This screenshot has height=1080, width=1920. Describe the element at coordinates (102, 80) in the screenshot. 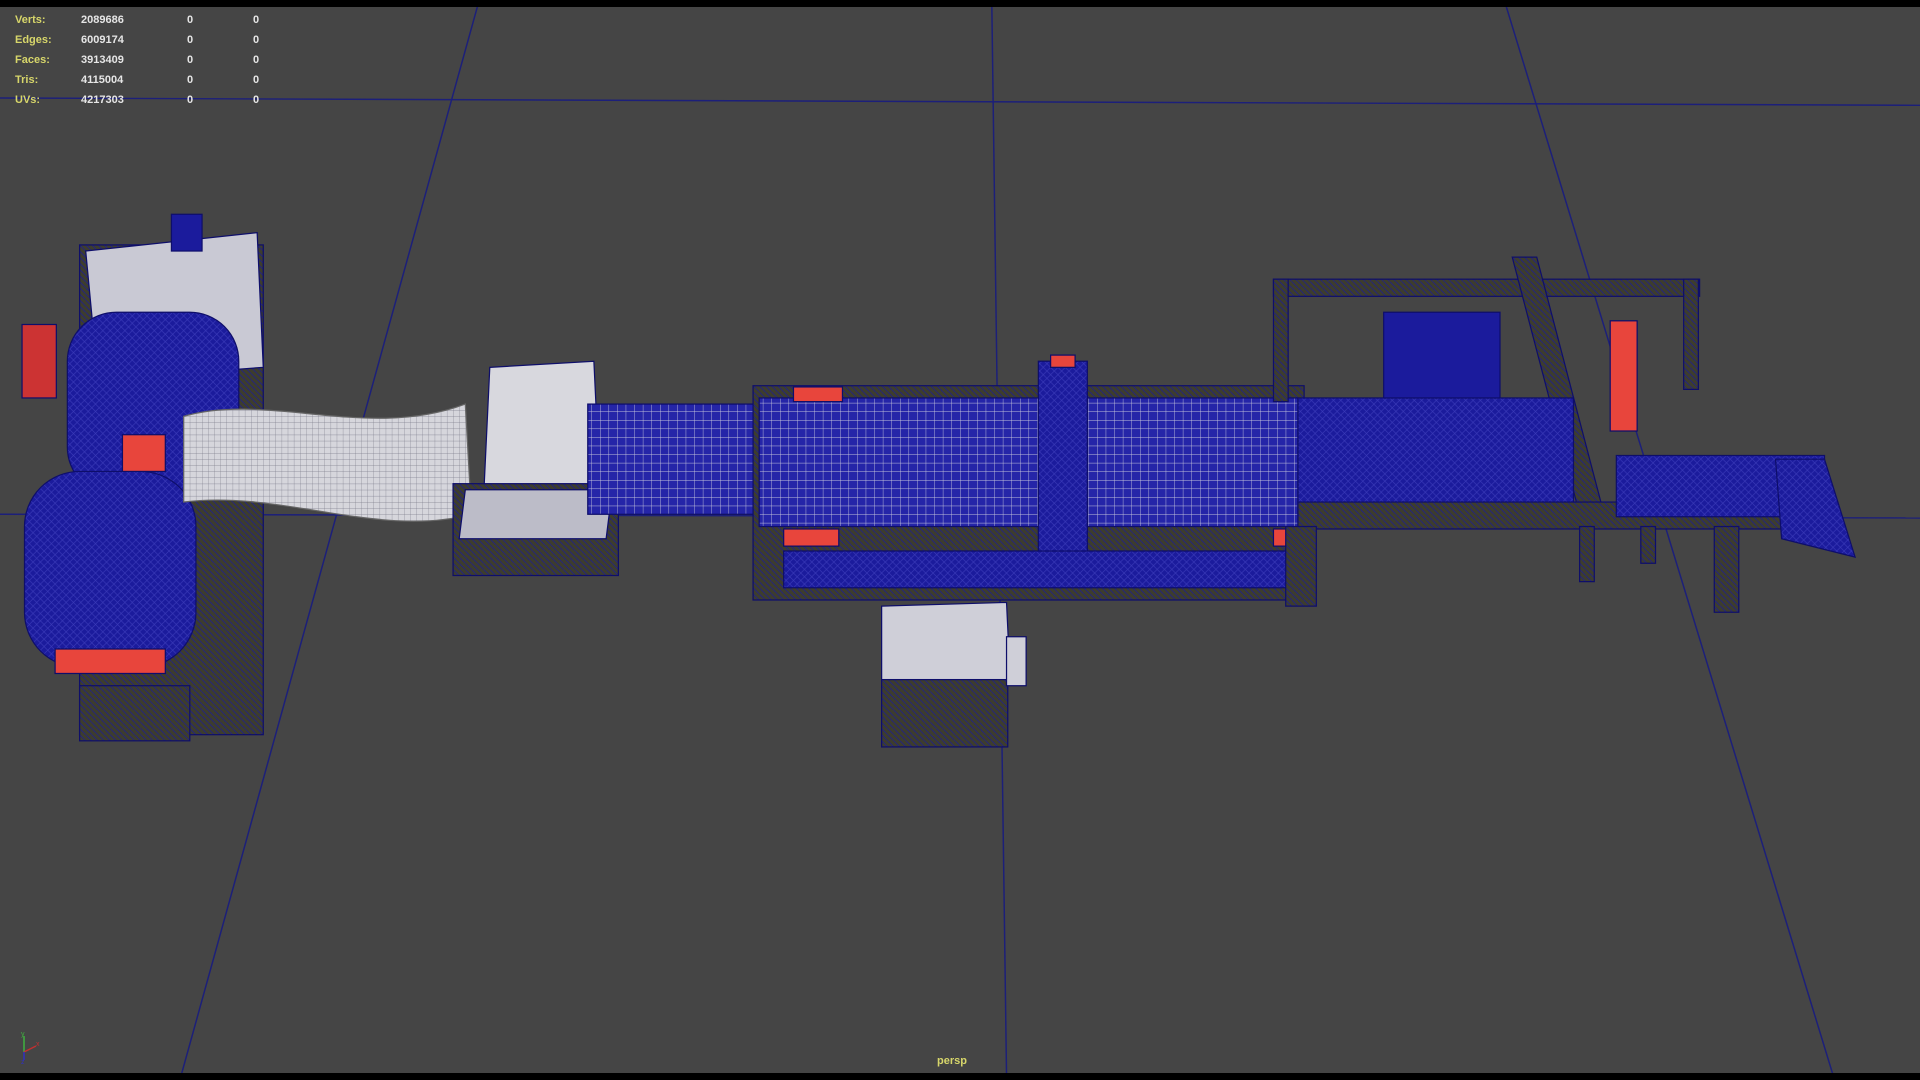

I see `hud-value: 4115004` at that location.